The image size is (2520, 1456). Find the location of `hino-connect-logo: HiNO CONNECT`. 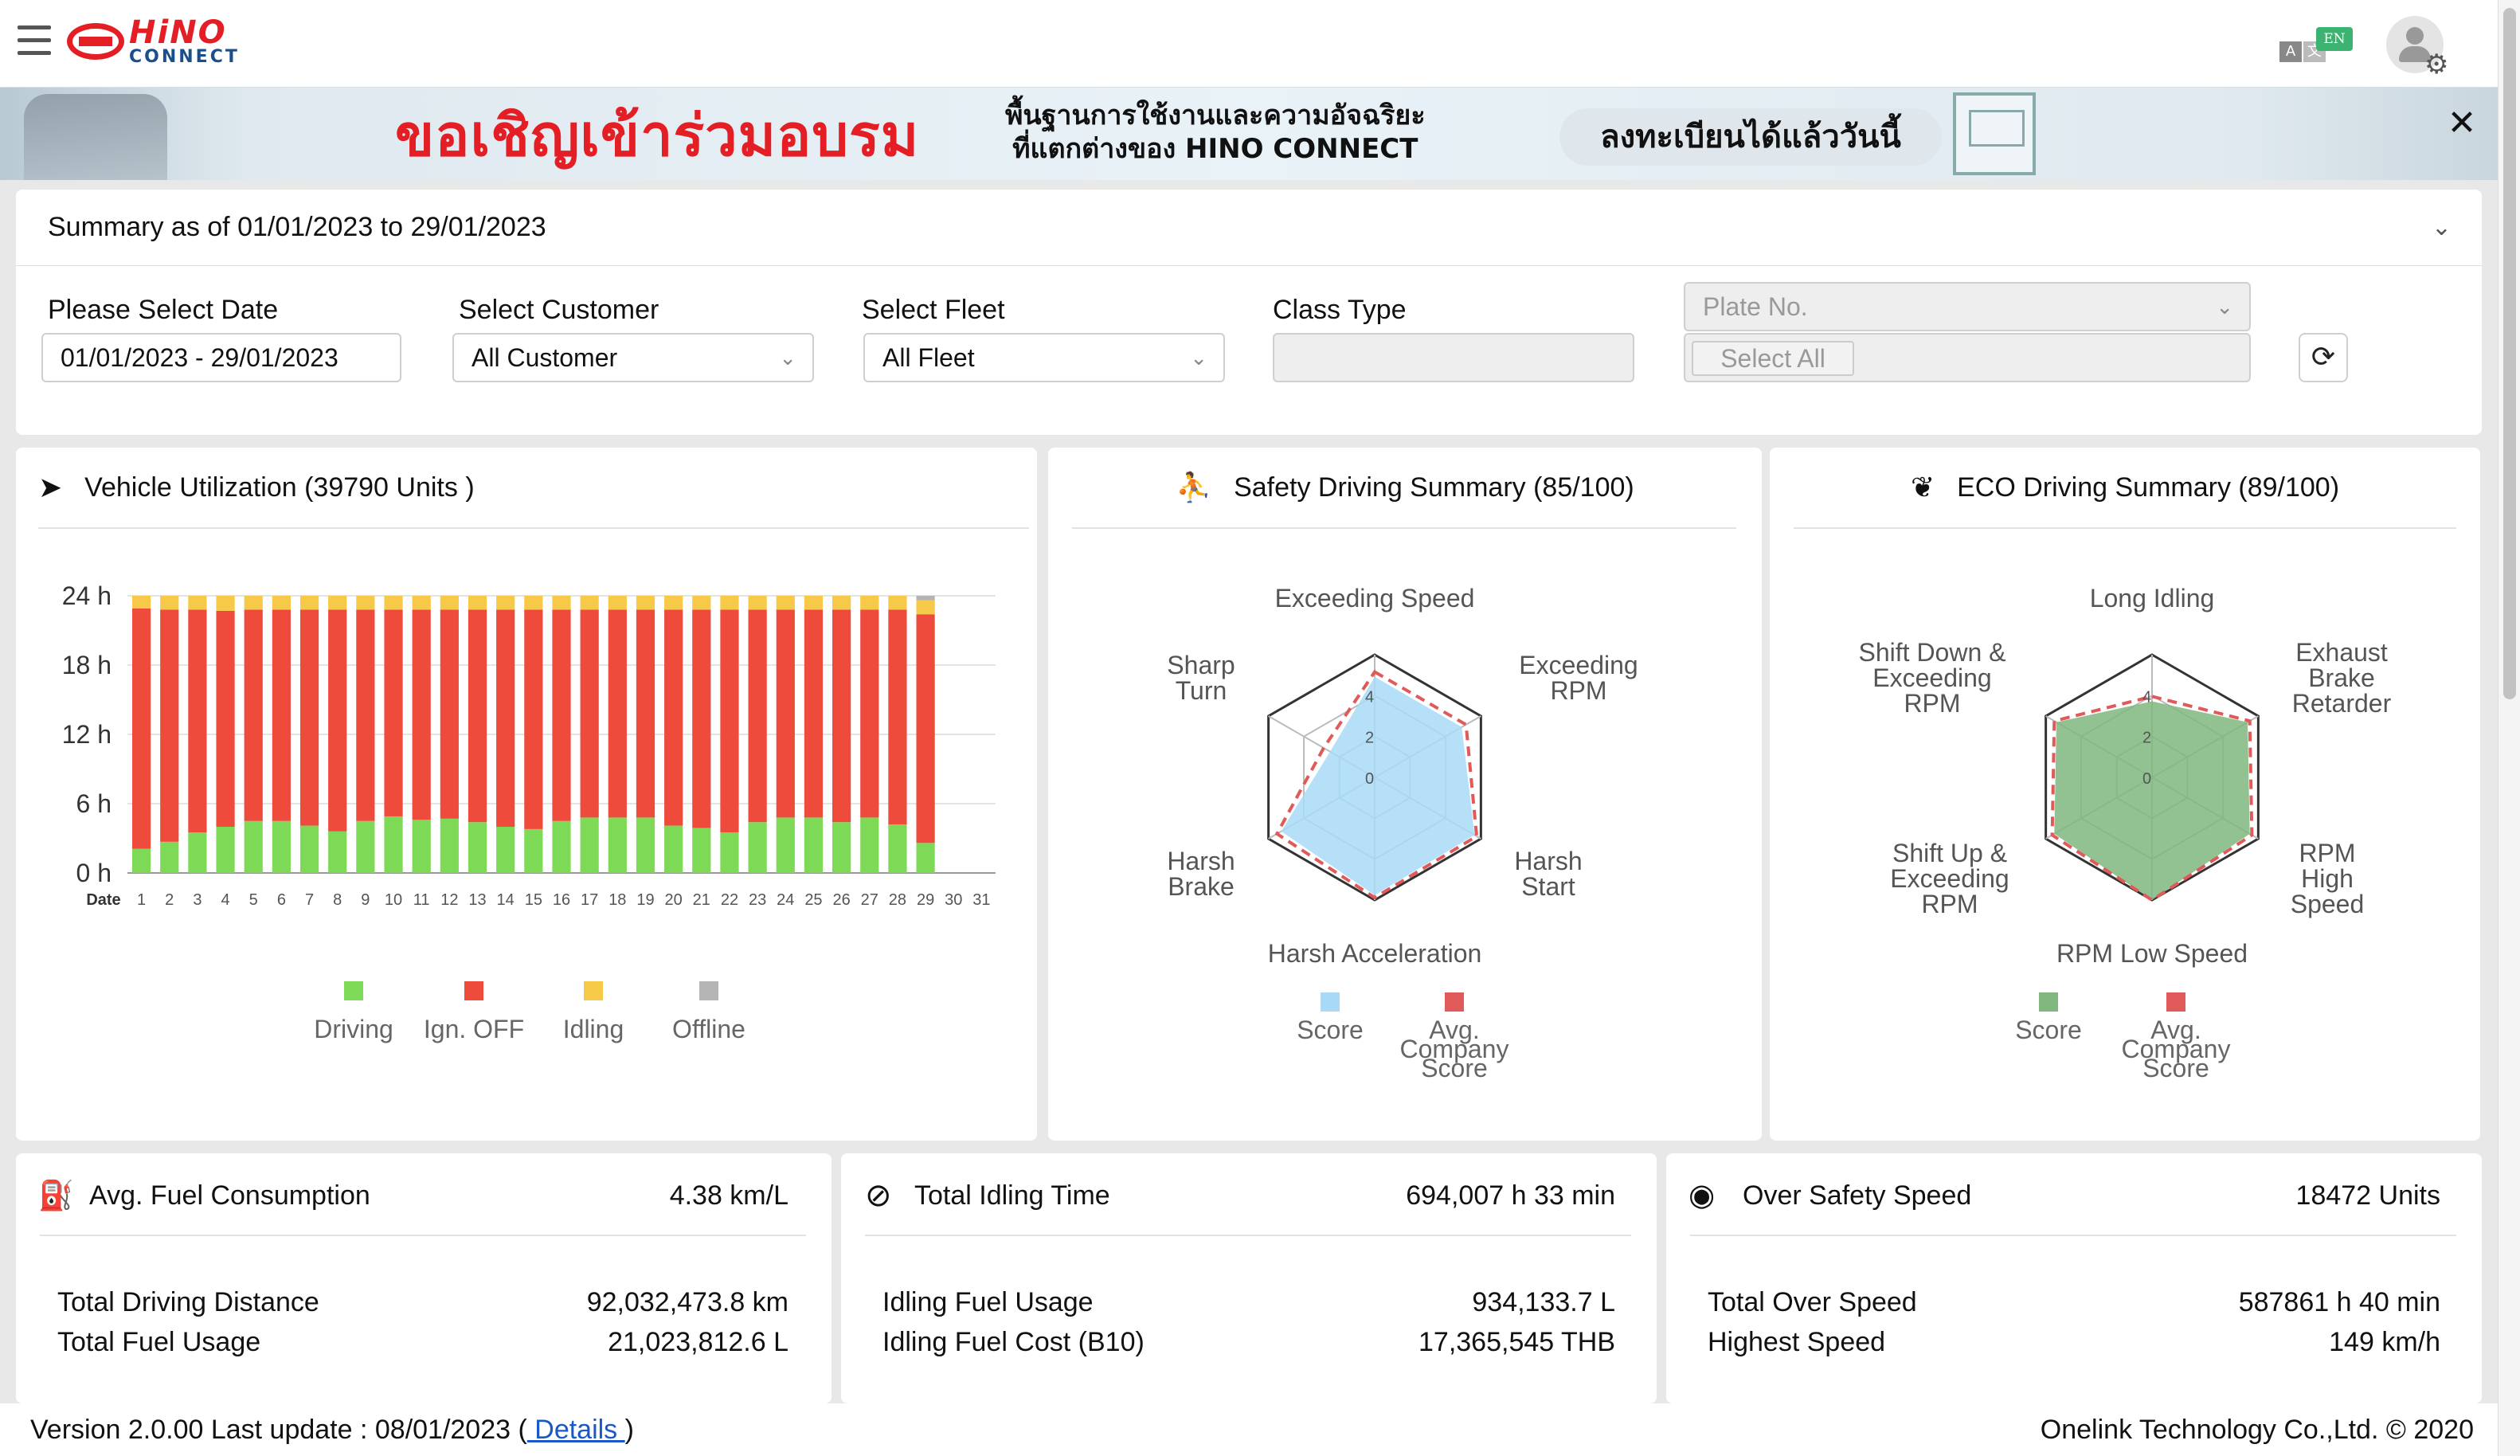

hino-connect-logo: HiNO CONNECT is located at coordinates (153, 42).